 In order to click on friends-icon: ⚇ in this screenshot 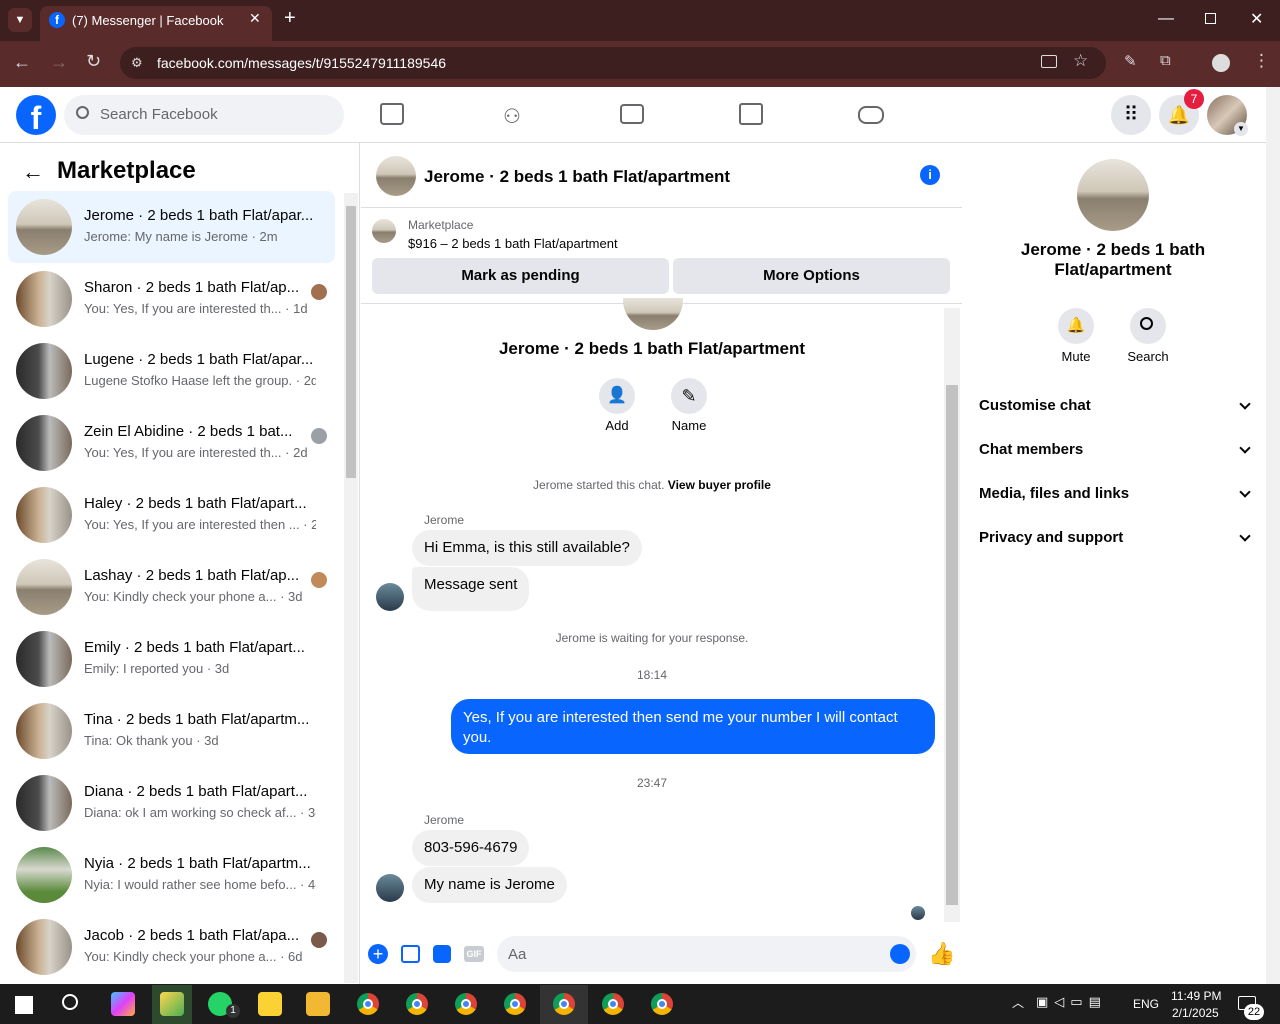, I will do `click(512, 116)`.